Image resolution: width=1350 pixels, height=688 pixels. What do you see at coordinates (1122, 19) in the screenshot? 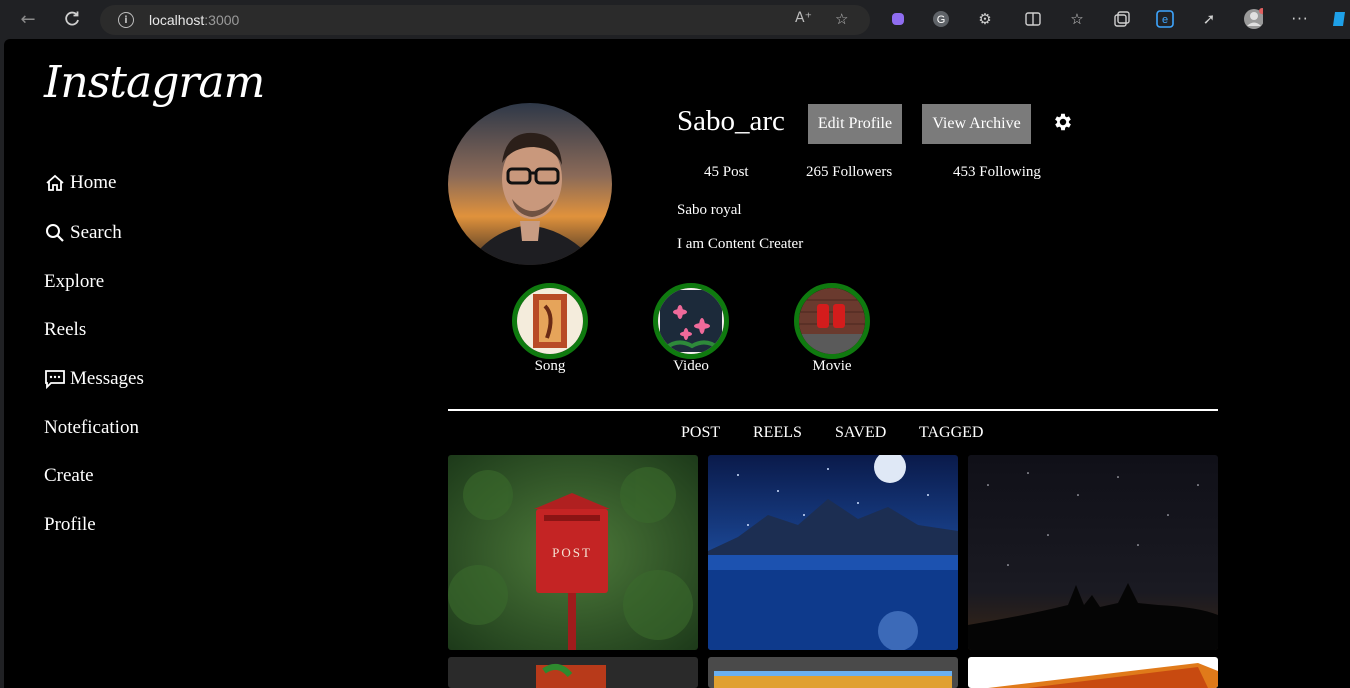
I see `collections-icon` at bounding box center [1122, 19].